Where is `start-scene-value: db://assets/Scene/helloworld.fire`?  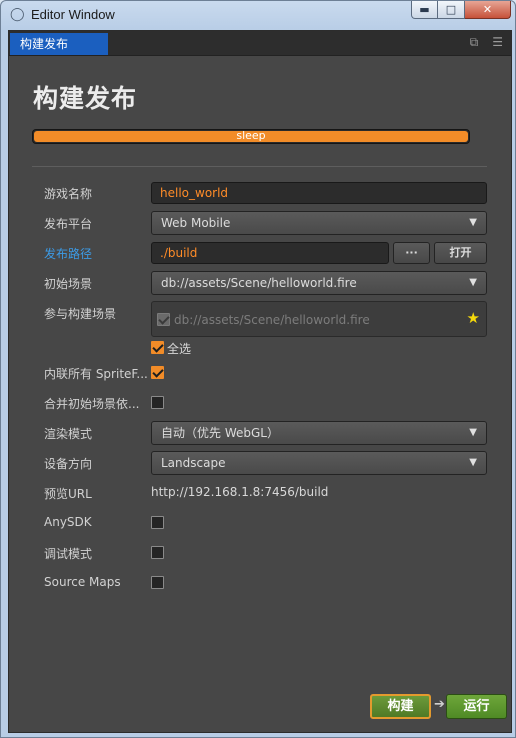 start-scene-value: db://assets/Scene/helloworld.fire is located at coordinates (259, 283).